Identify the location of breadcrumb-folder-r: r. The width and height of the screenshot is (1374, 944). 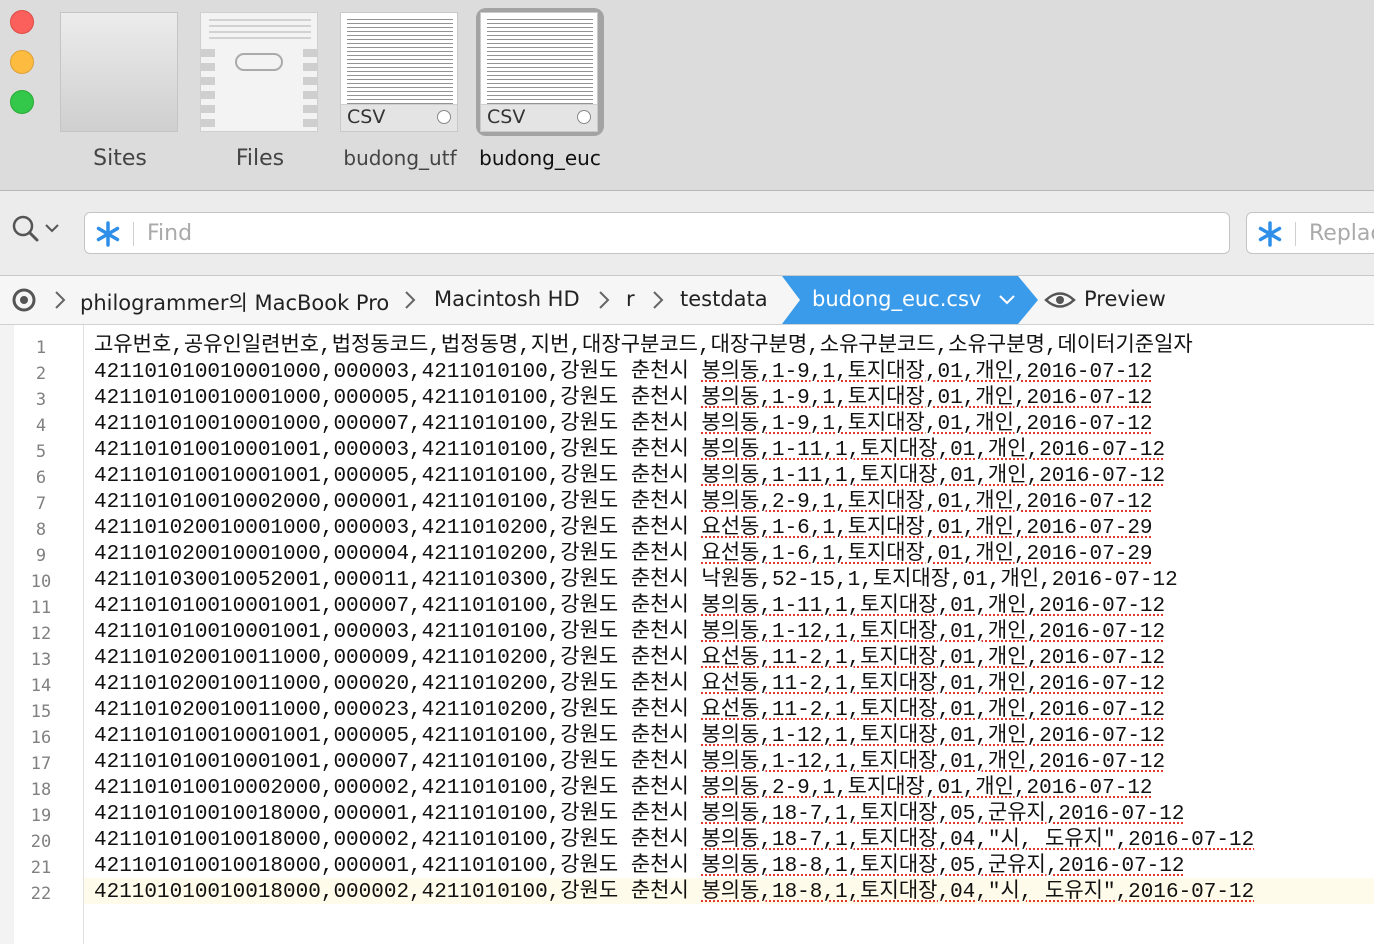
(630, 299).